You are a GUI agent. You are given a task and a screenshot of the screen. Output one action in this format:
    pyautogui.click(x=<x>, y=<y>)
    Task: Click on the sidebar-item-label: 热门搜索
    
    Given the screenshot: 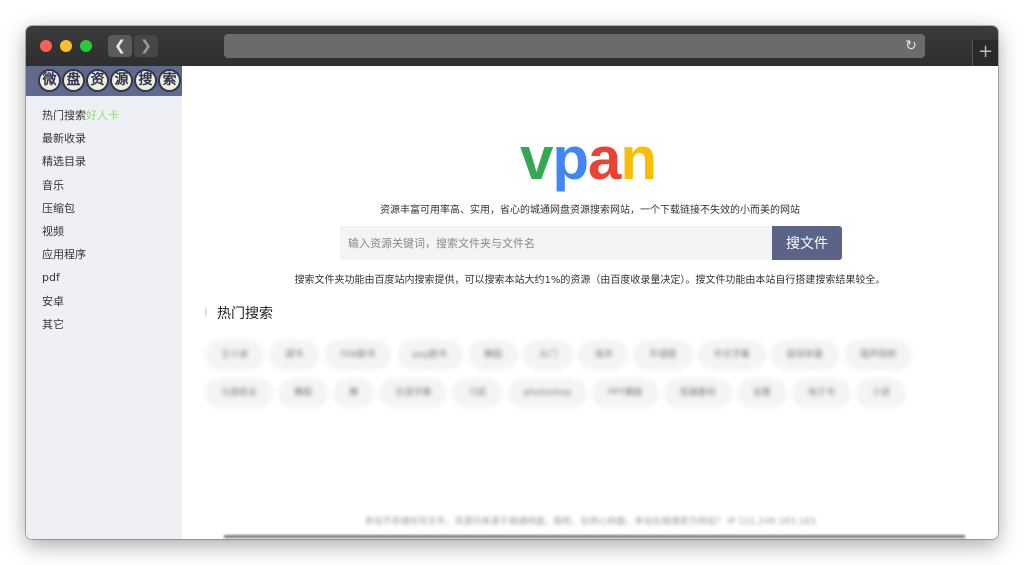 What is the action you would take?
    pyautogui.click(x=64, y=115)
    